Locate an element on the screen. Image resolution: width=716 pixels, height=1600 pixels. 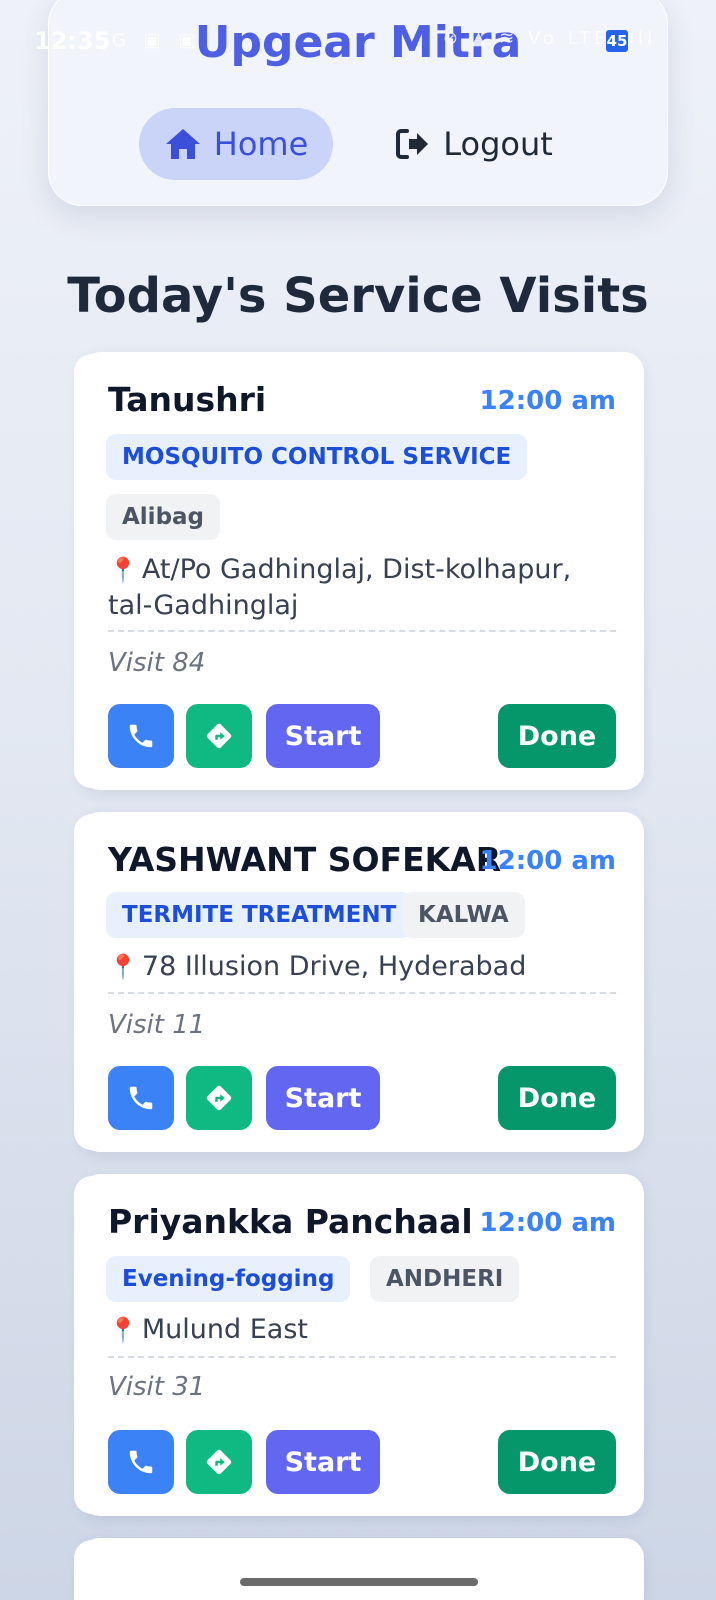
nav-home-label: Home is located at coordinates (261, 144).